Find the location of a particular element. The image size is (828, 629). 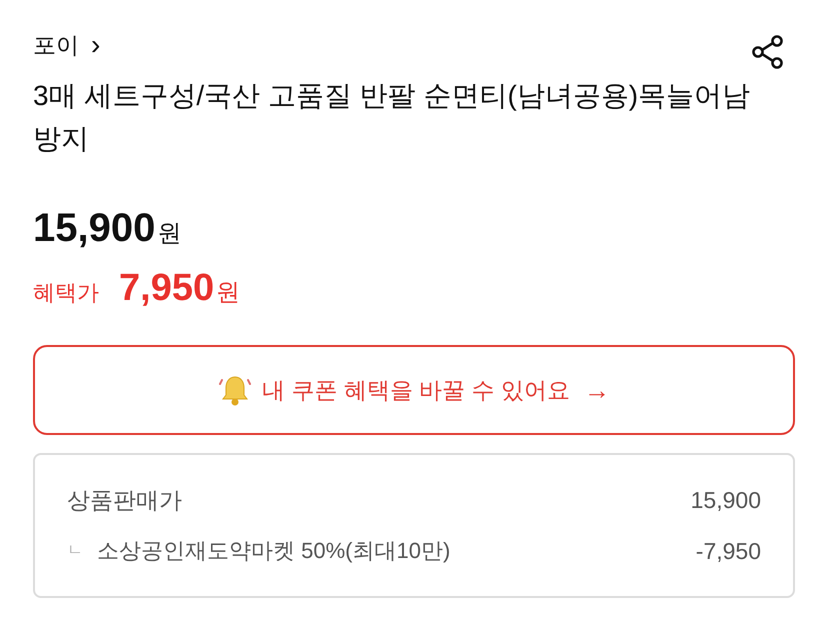

product-title: 3매 세트구성/국산 고품질 반팔 순면티(남녀공용)목늘어남 방지 is located at coordinates (392, 117).